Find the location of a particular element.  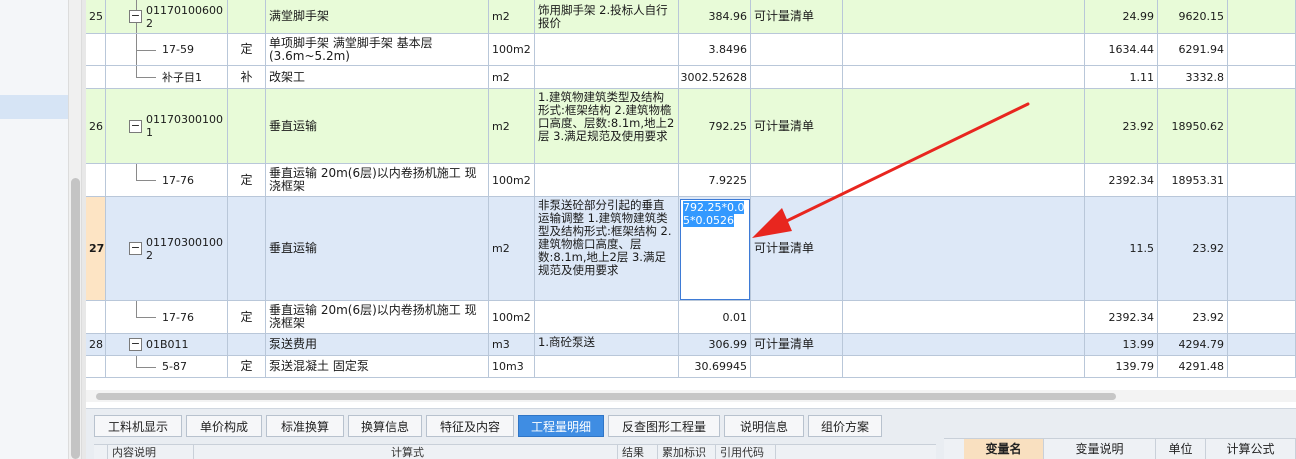

quantity-cell: 384.96 is located at coordinates (715, 17).